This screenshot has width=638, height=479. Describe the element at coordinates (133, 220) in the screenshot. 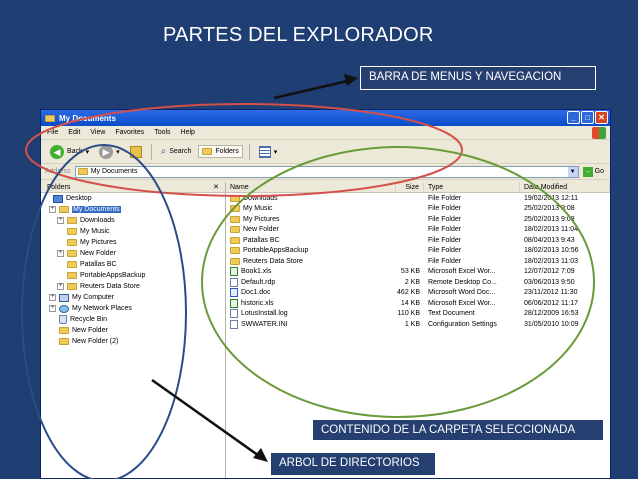

I see `tree-item: + Downloads` at that location.